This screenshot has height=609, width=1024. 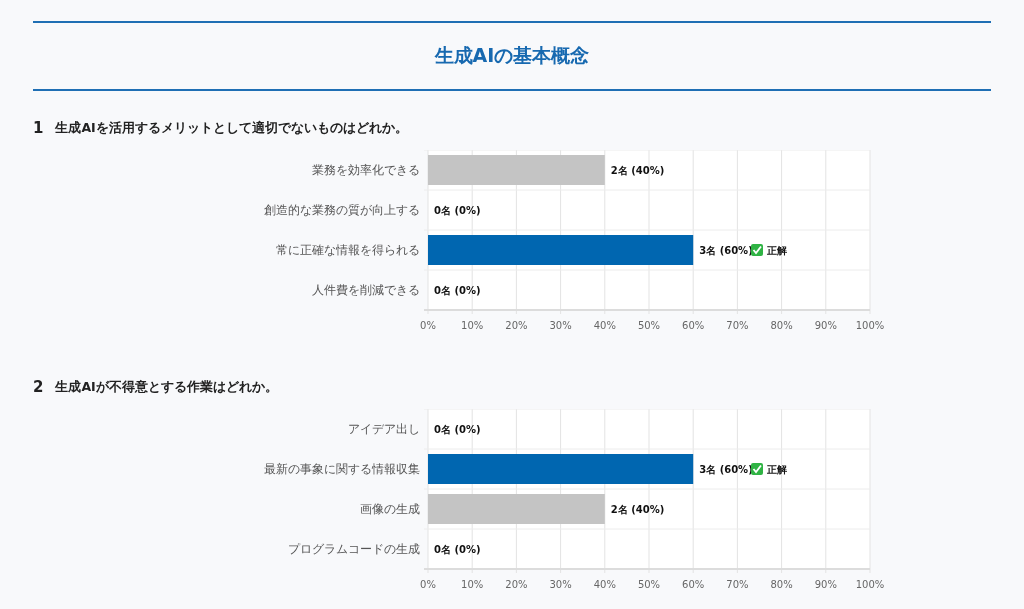 I want to click on category-label: 人件費を削減できる, so click(x=366, y=290).